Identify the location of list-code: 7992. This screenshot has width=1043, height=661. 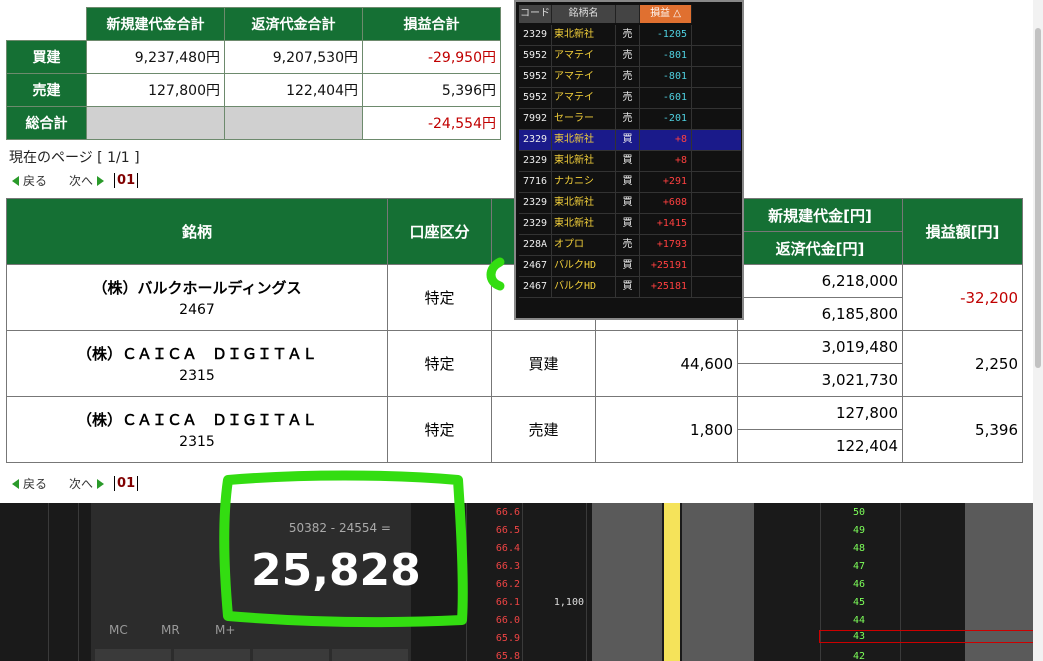
(535, 119).